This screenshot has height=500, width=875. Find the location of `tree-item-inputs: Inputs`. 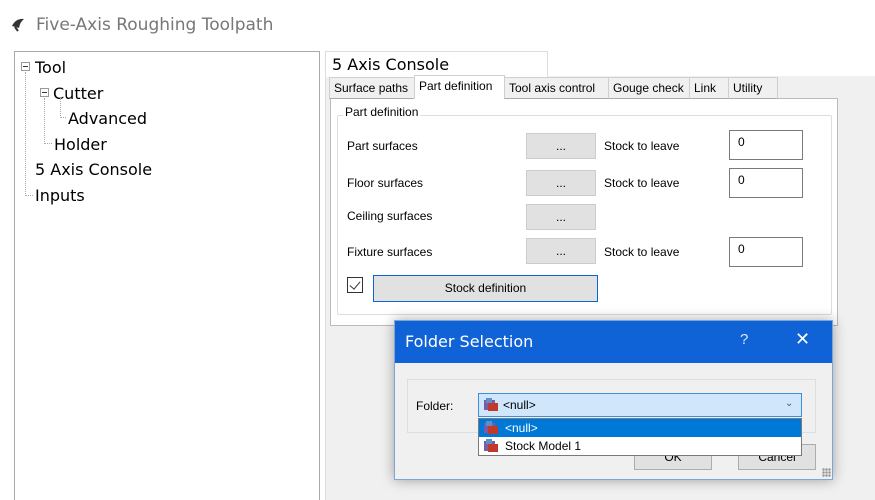

tree-item-inputs: Inputs is located at coordinates (60, 195).